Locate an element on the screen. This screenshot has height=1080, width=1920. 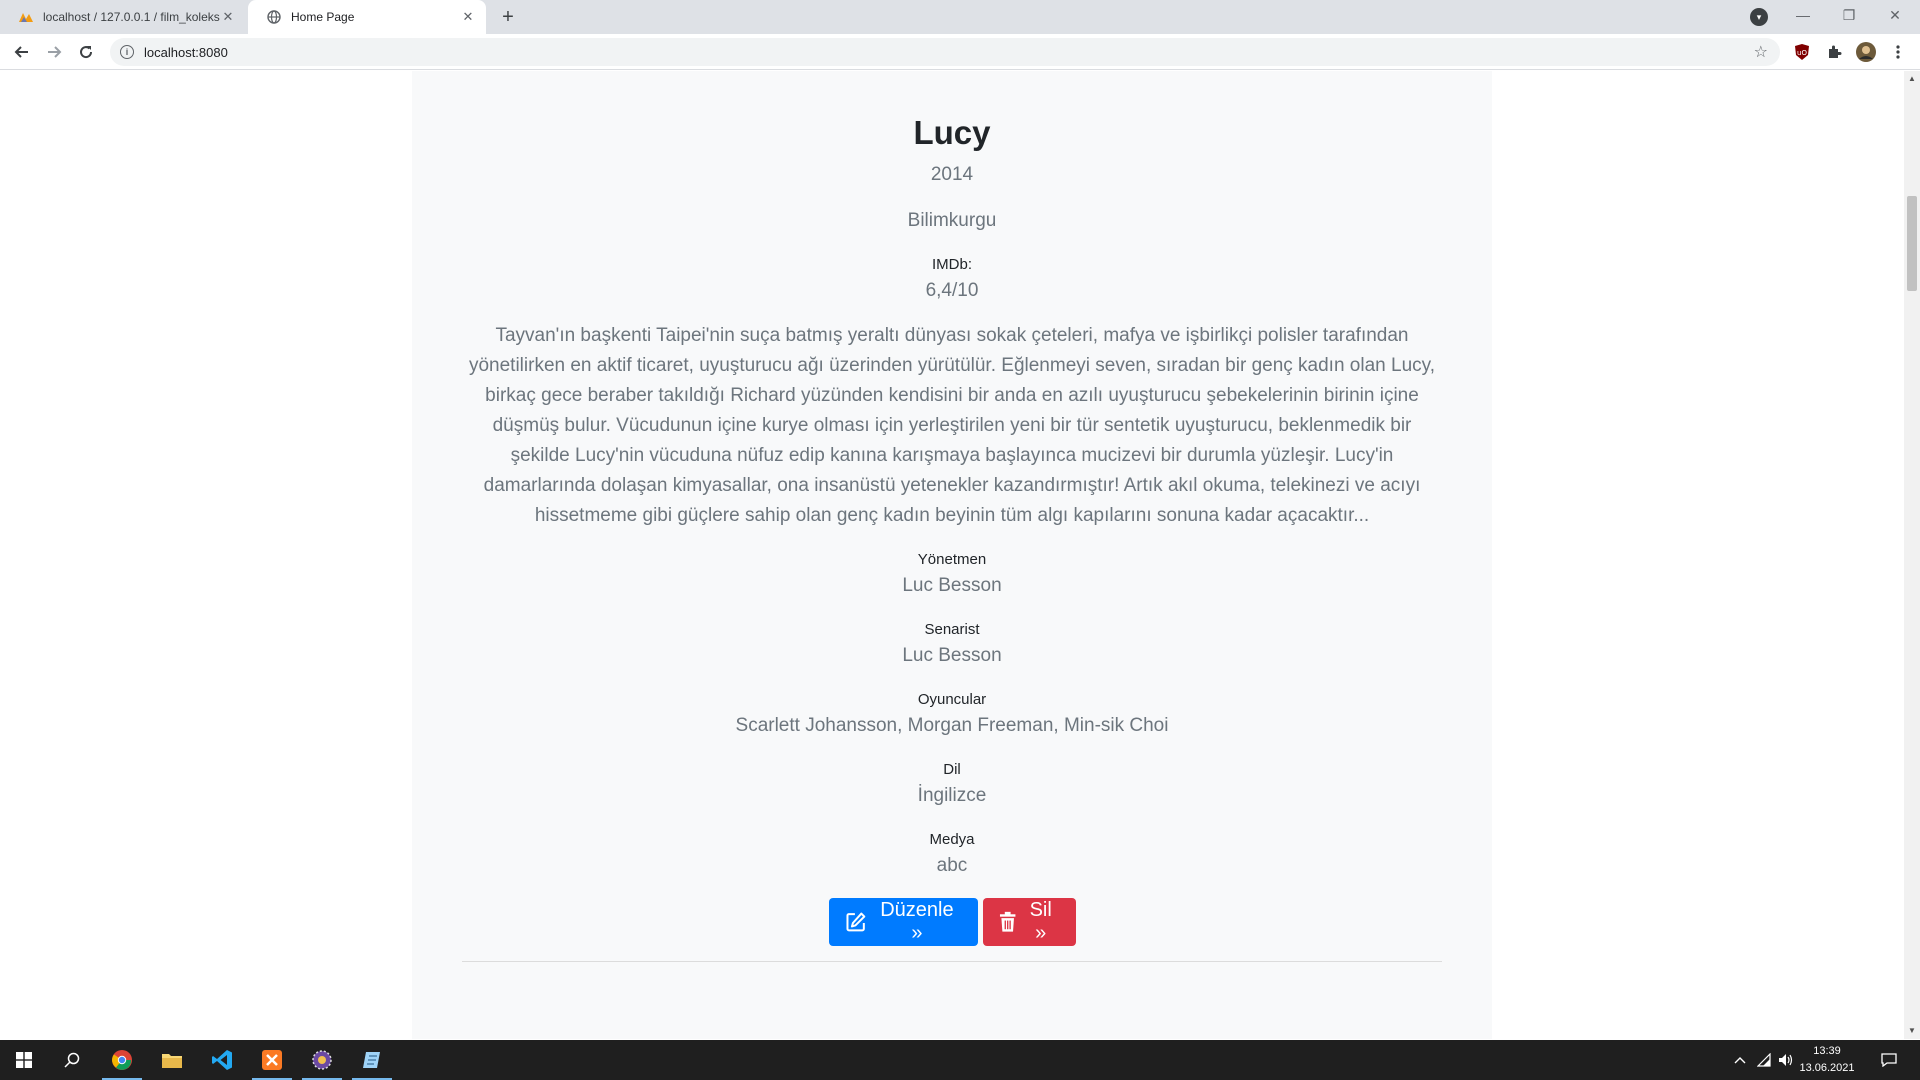
windows-taskbar: 13:39 13.06.2021 is located at coordinates (960, 1060).